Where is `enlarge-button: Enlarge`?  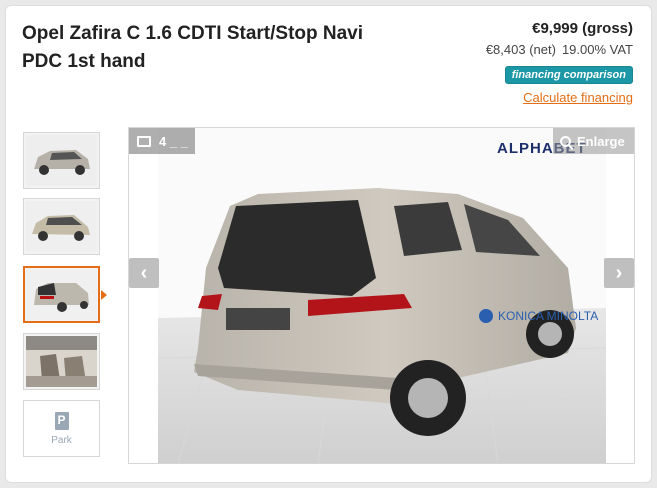 enlarge-button: Enlarge is located at coordinates (593, 141).